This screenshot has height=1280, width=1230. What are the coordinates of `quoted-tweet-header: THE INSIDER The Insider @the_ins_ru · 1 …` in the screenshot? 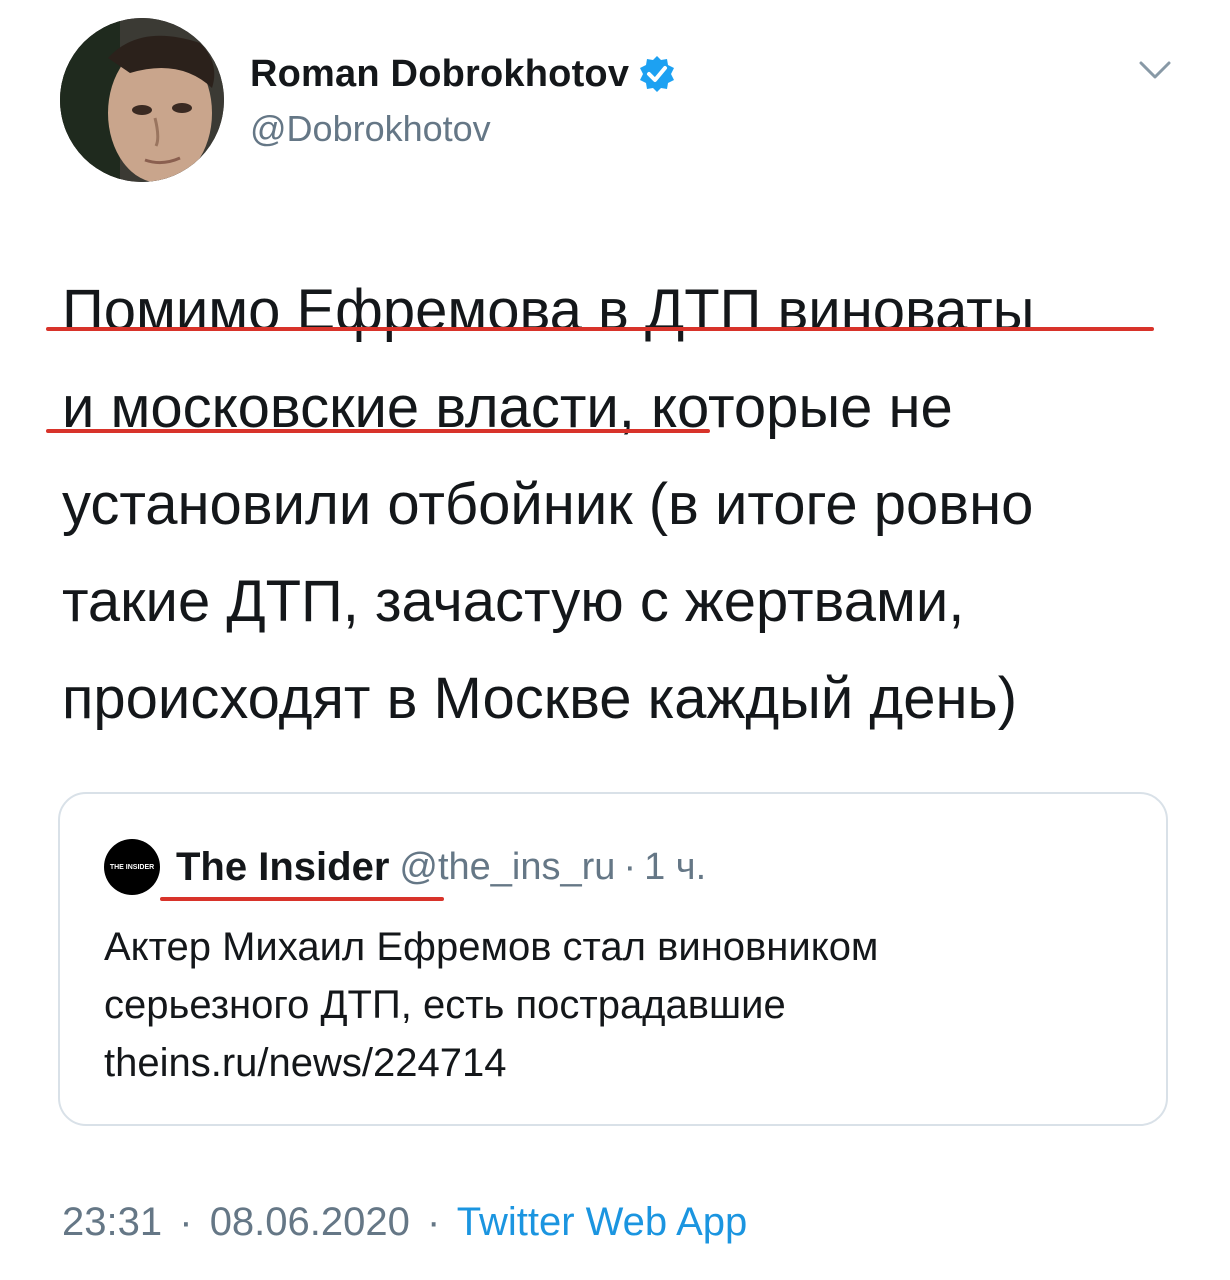 It's located at (405, 867).